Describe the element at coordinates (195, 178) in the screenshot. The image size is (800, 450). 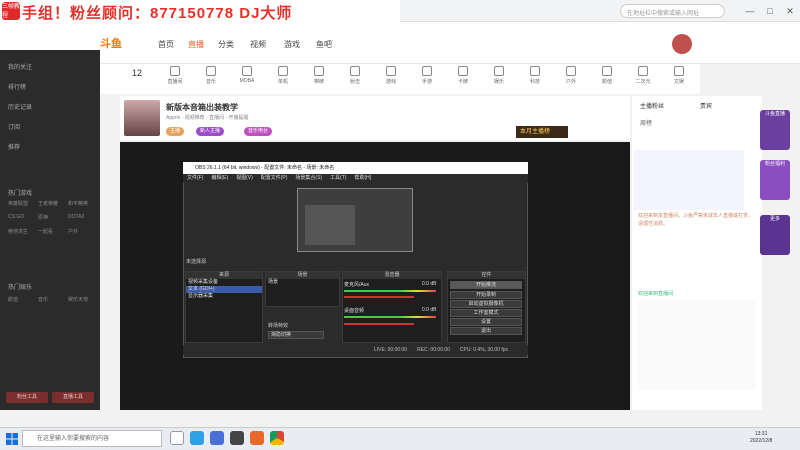
I see `obs-menu-item: 文件(F)` at that location.